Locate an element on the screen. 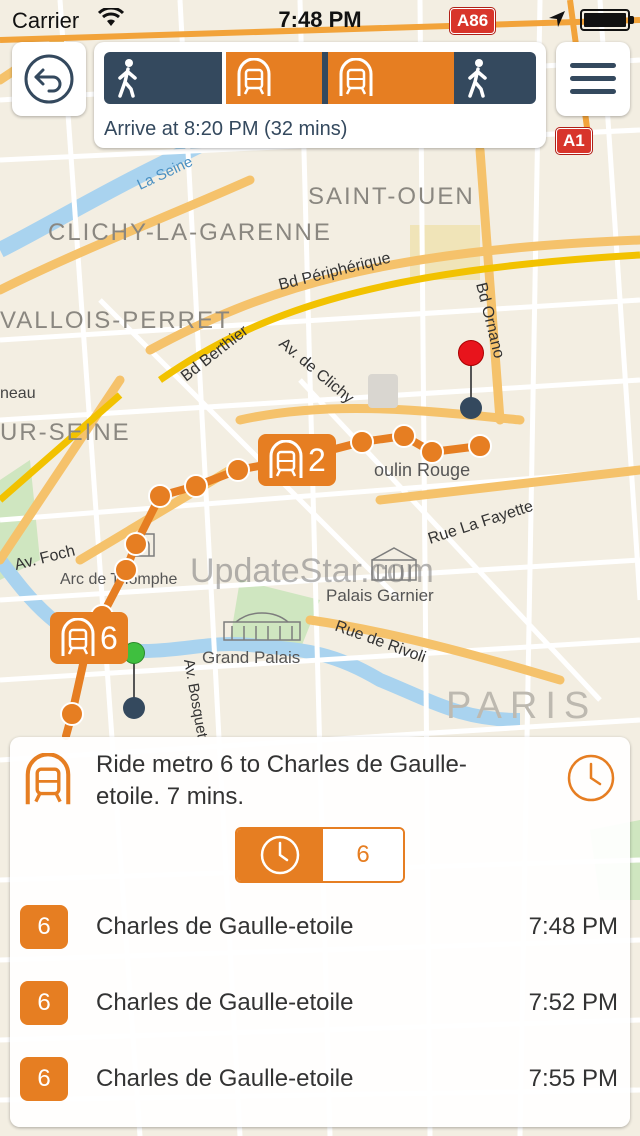  map-label-clichy: CLICHY-LA-GARENNE is located at coordinates (190, 232).